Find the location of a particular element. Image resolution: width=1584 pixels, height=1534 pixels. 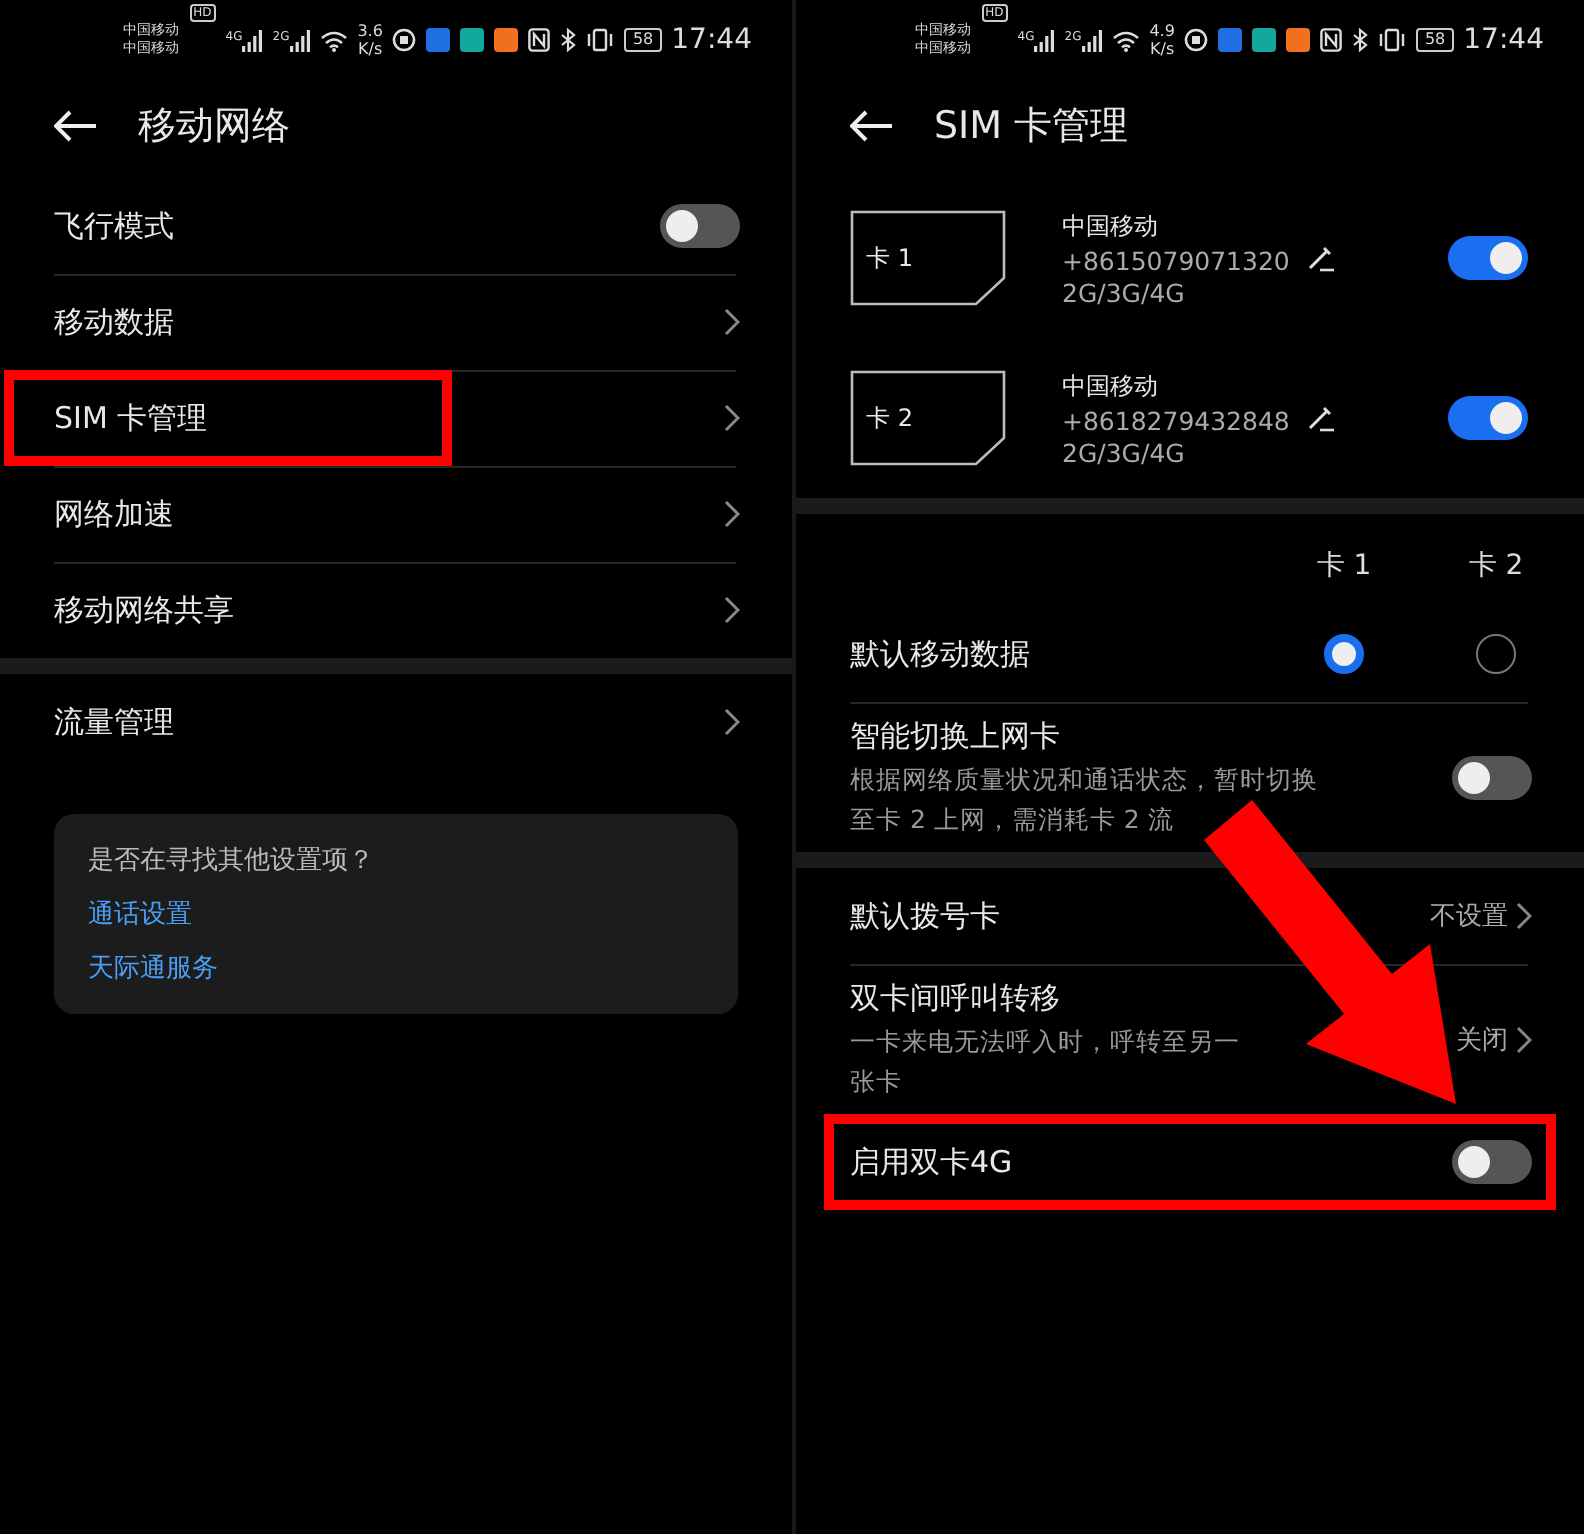

setting-label: 双卡间呼叫转移 is located at coordinates (956, 999).